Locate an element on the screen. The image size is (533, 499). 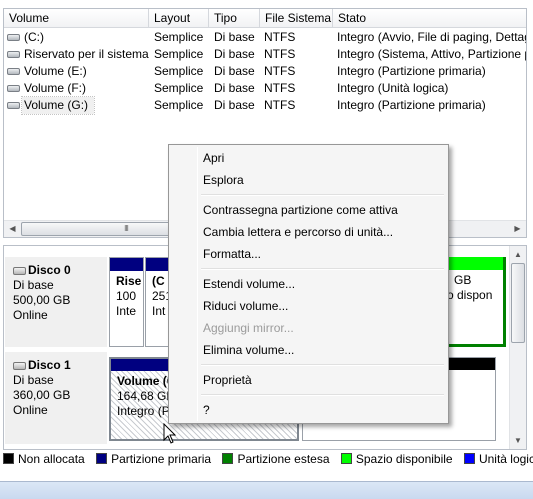
disk-size: 500,00 GB is located at coordinates (42, 300).